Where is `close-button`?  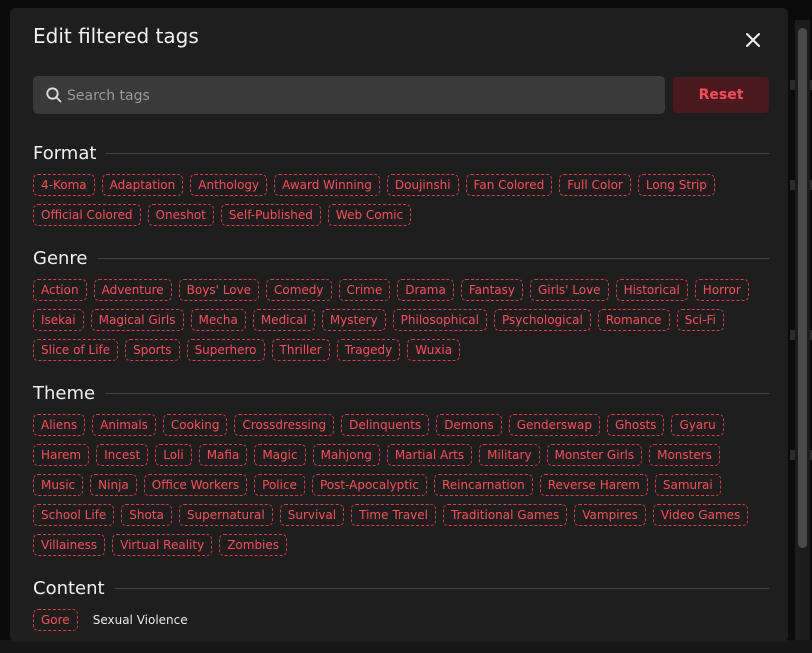
close-button is located at coordinates (753, 40).